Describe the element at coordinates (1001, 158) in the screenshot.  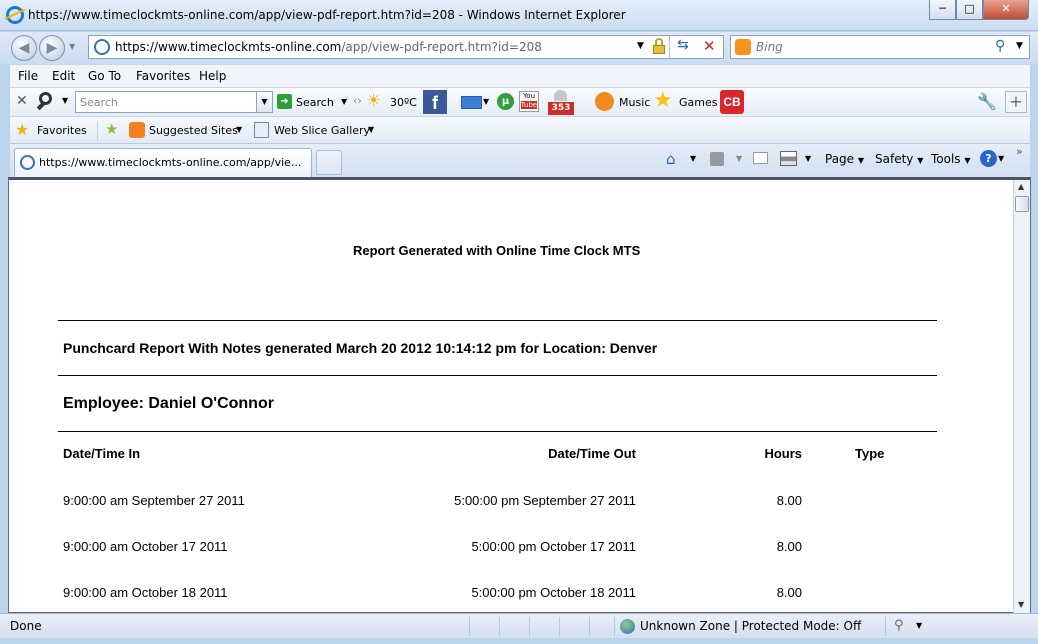
I see `help-dropdown-icon: ▼` at that location.